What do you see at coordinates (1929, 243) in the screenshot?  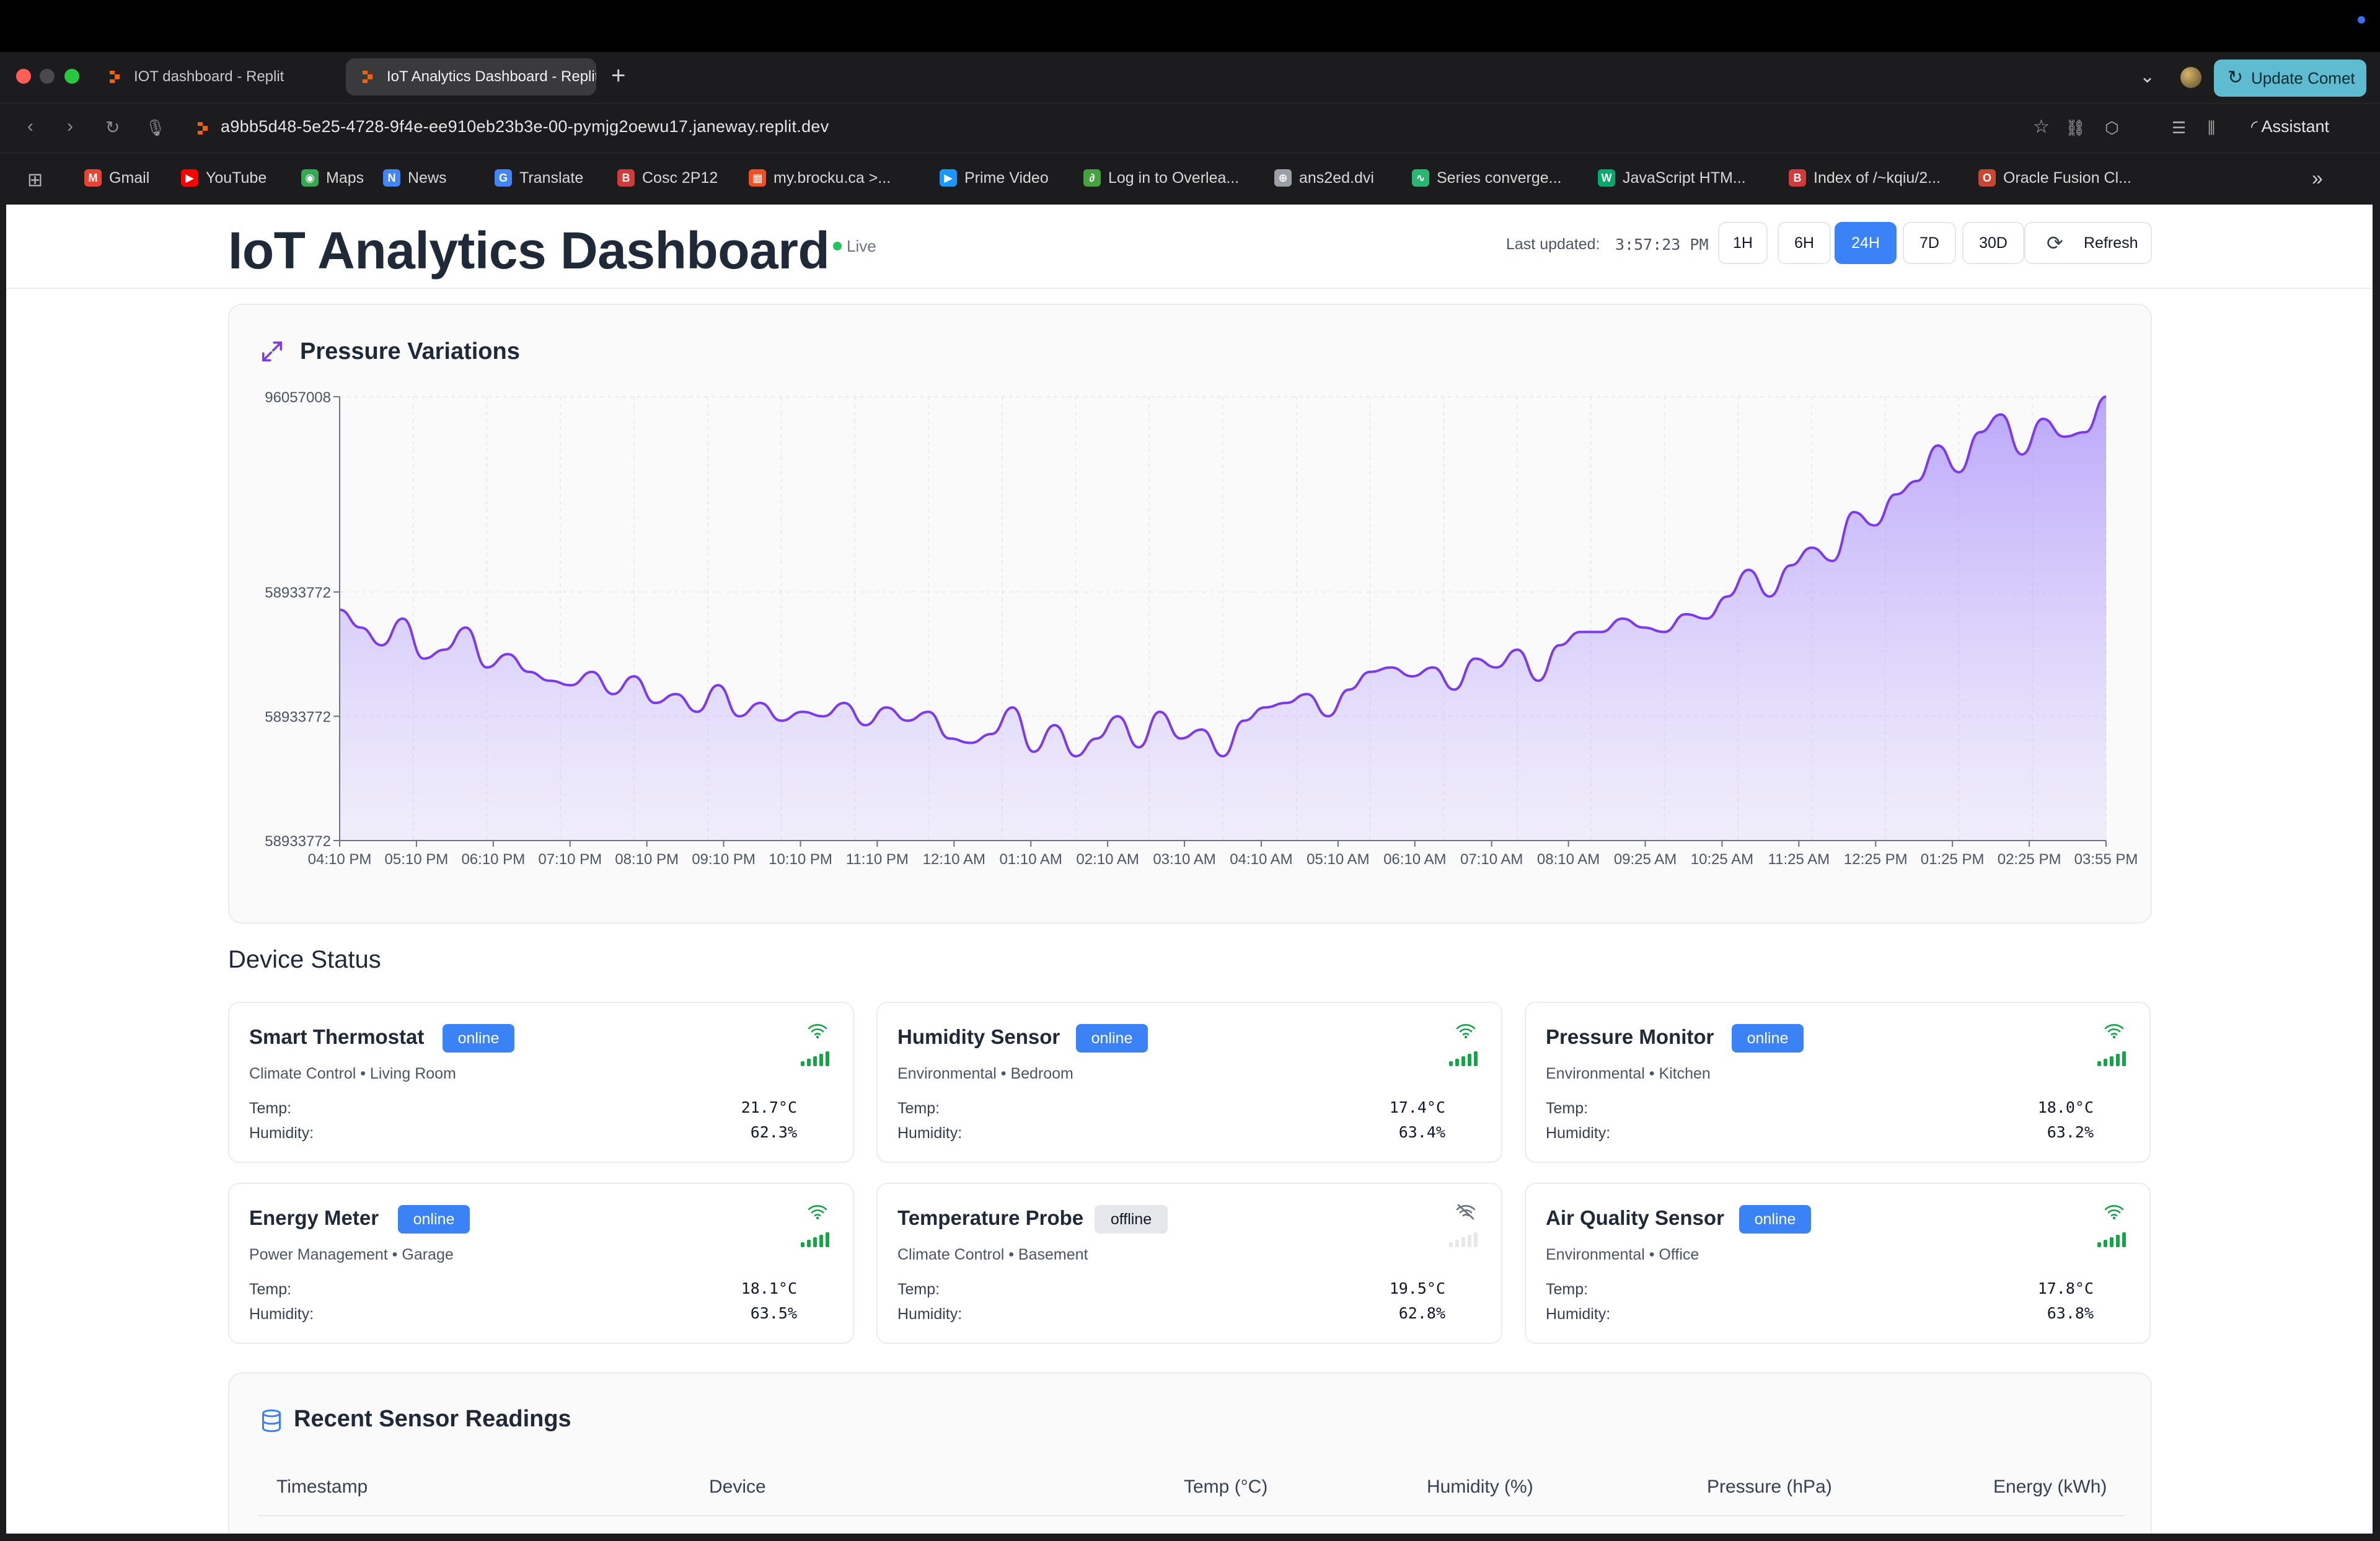 I see `range-button-7d: 7D` at bounding box center [1929, 243].